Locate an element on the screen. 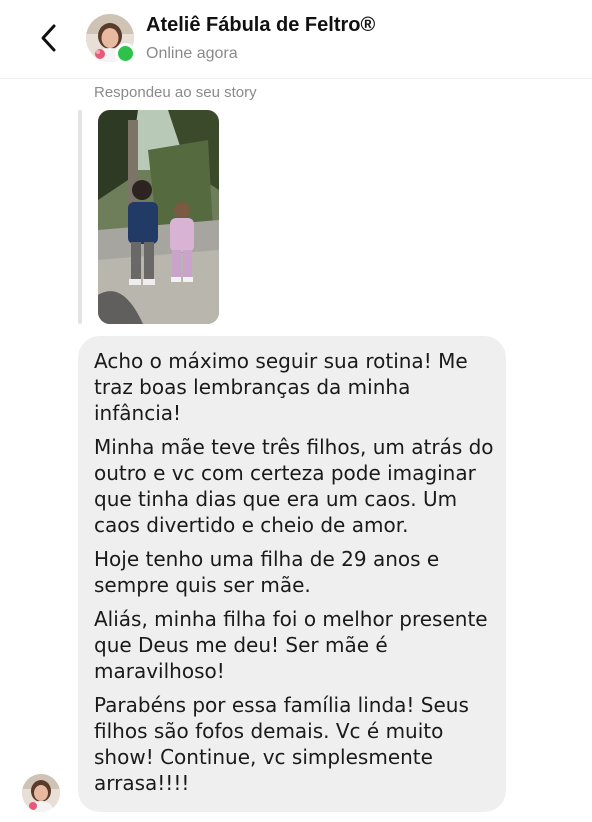 This screenshot has height=822, width=592. story-thumbnail is located at coordinates (158, 217).